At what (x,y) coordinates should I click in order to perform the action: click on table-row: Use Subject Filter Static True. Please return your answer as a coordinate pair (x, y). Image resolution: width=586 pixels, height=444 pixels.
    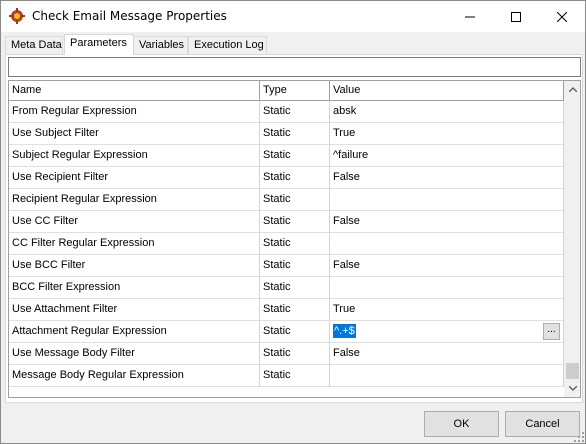
    Looking at the image, I should click on (286, 134).